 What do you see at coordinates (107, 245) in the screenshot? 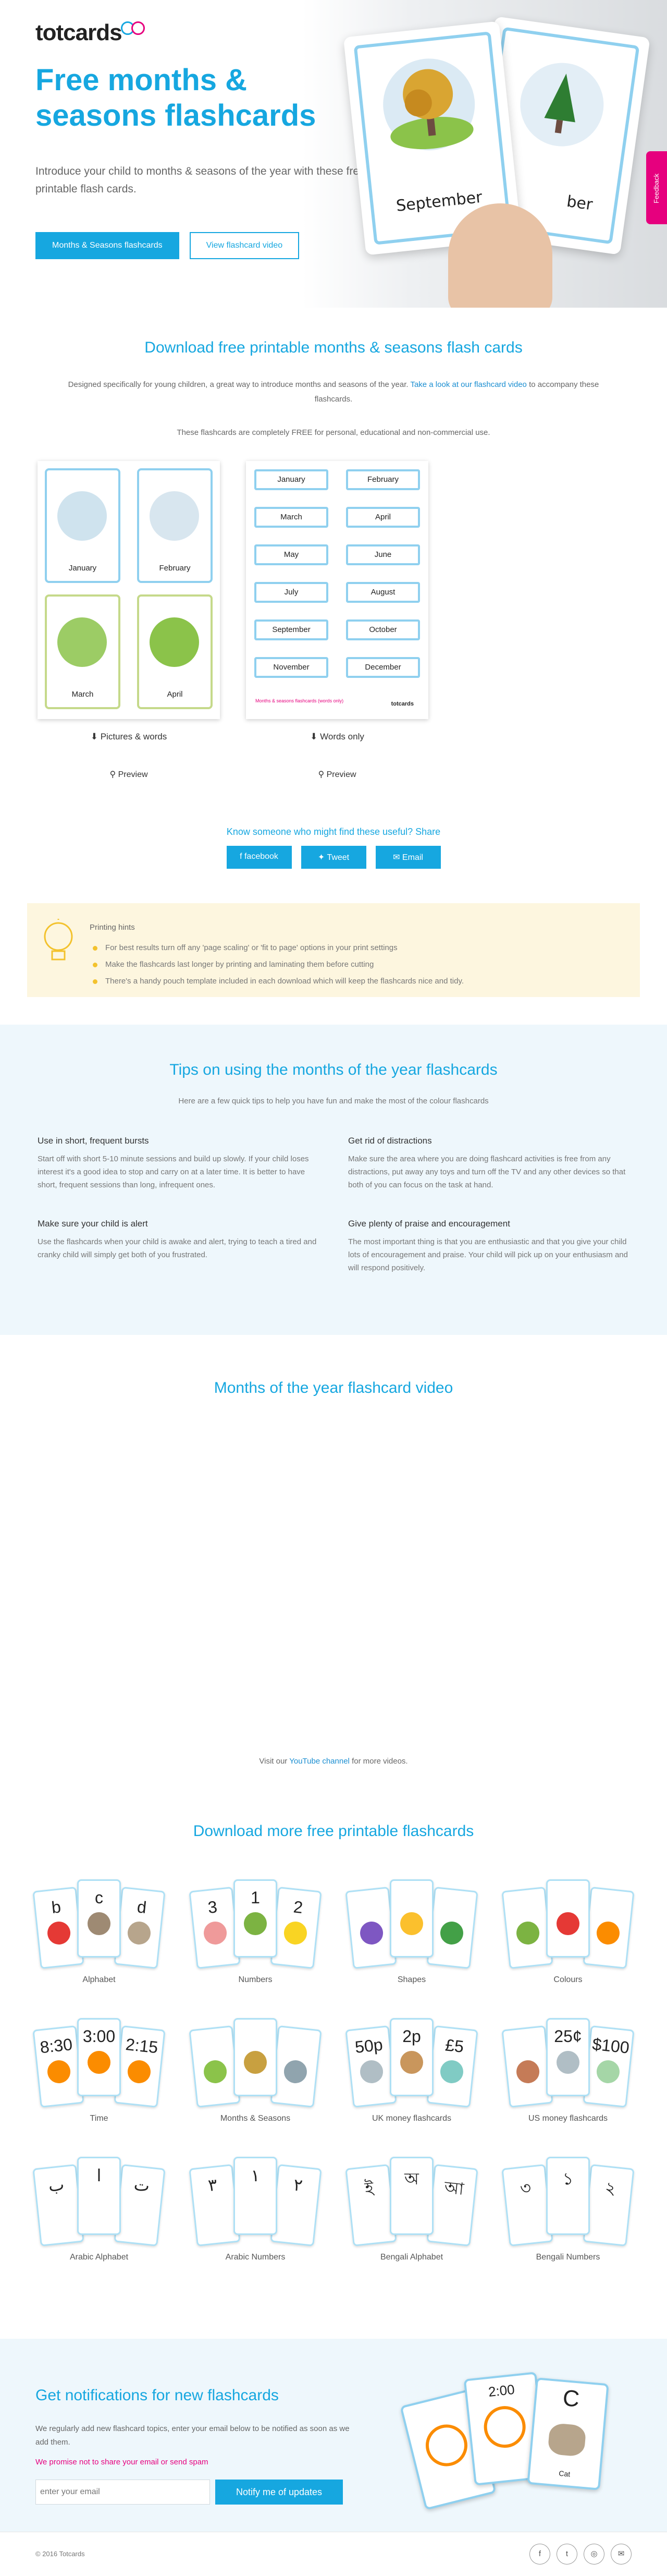
I see `months-seasons-button: Months & Seasons flashcards` at bounding box center [107, 245].